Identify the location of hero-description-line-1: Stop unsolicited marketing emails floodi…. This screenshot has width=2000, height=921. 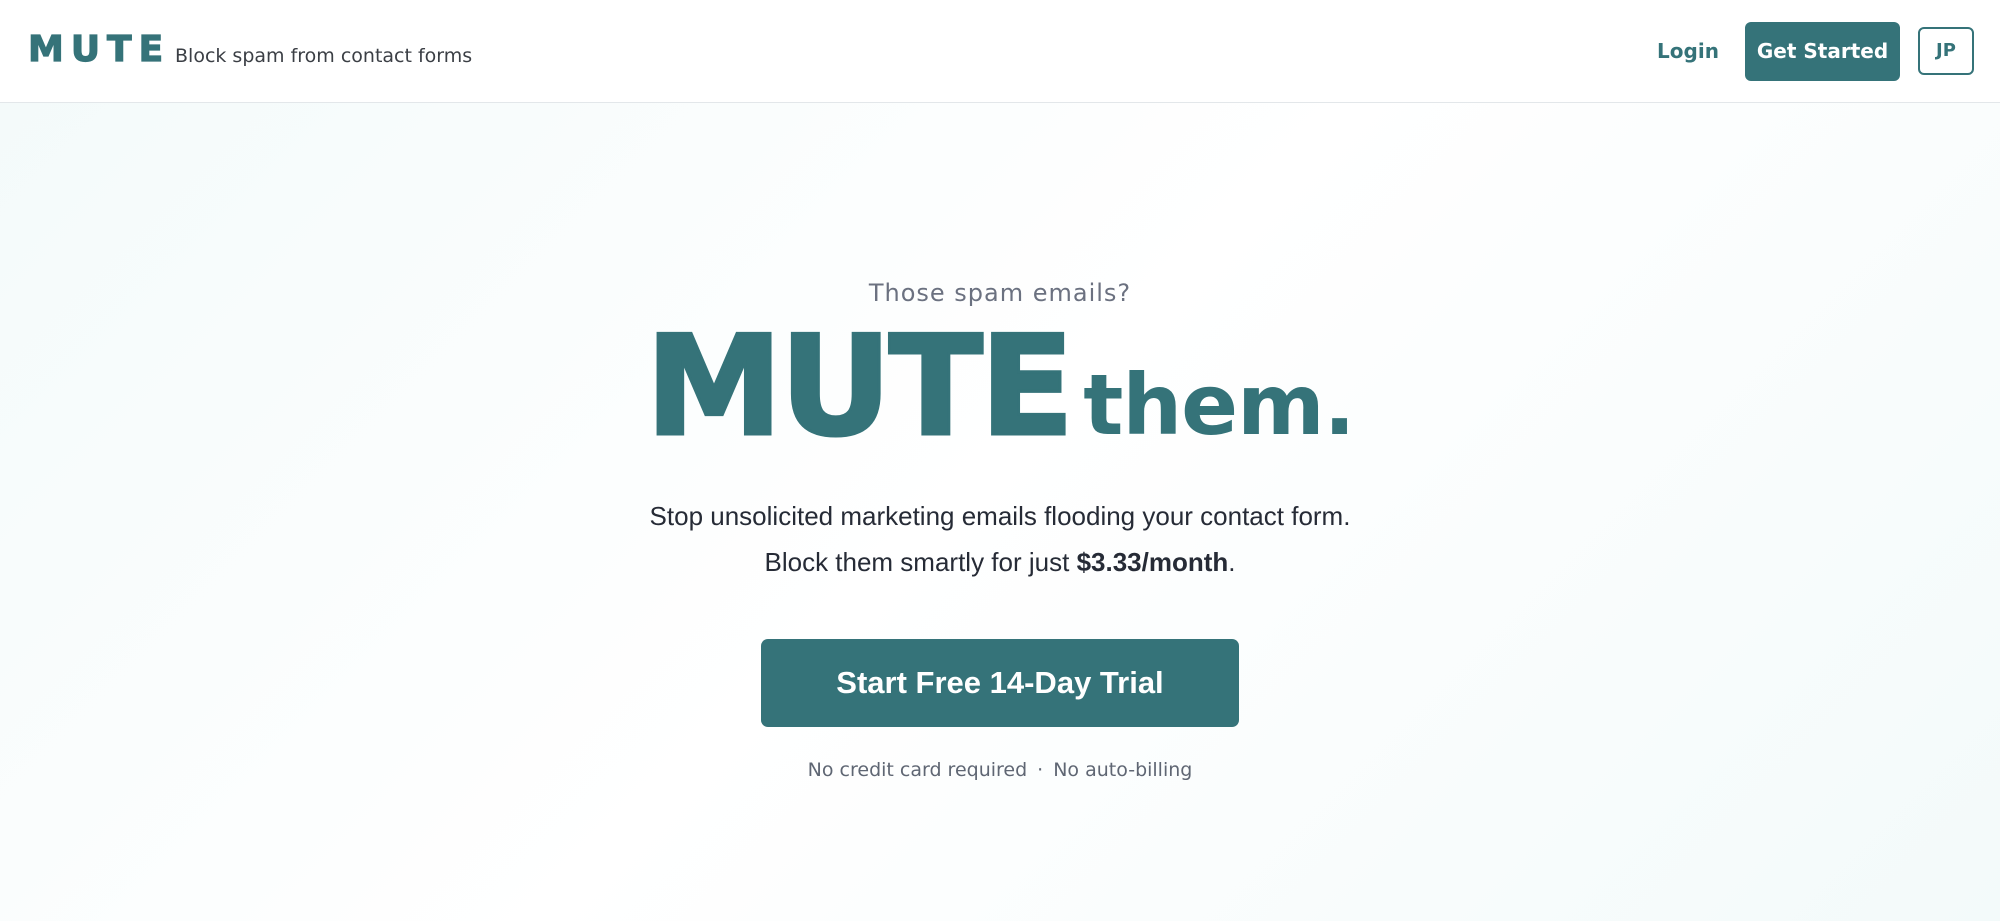
(1000, 516).